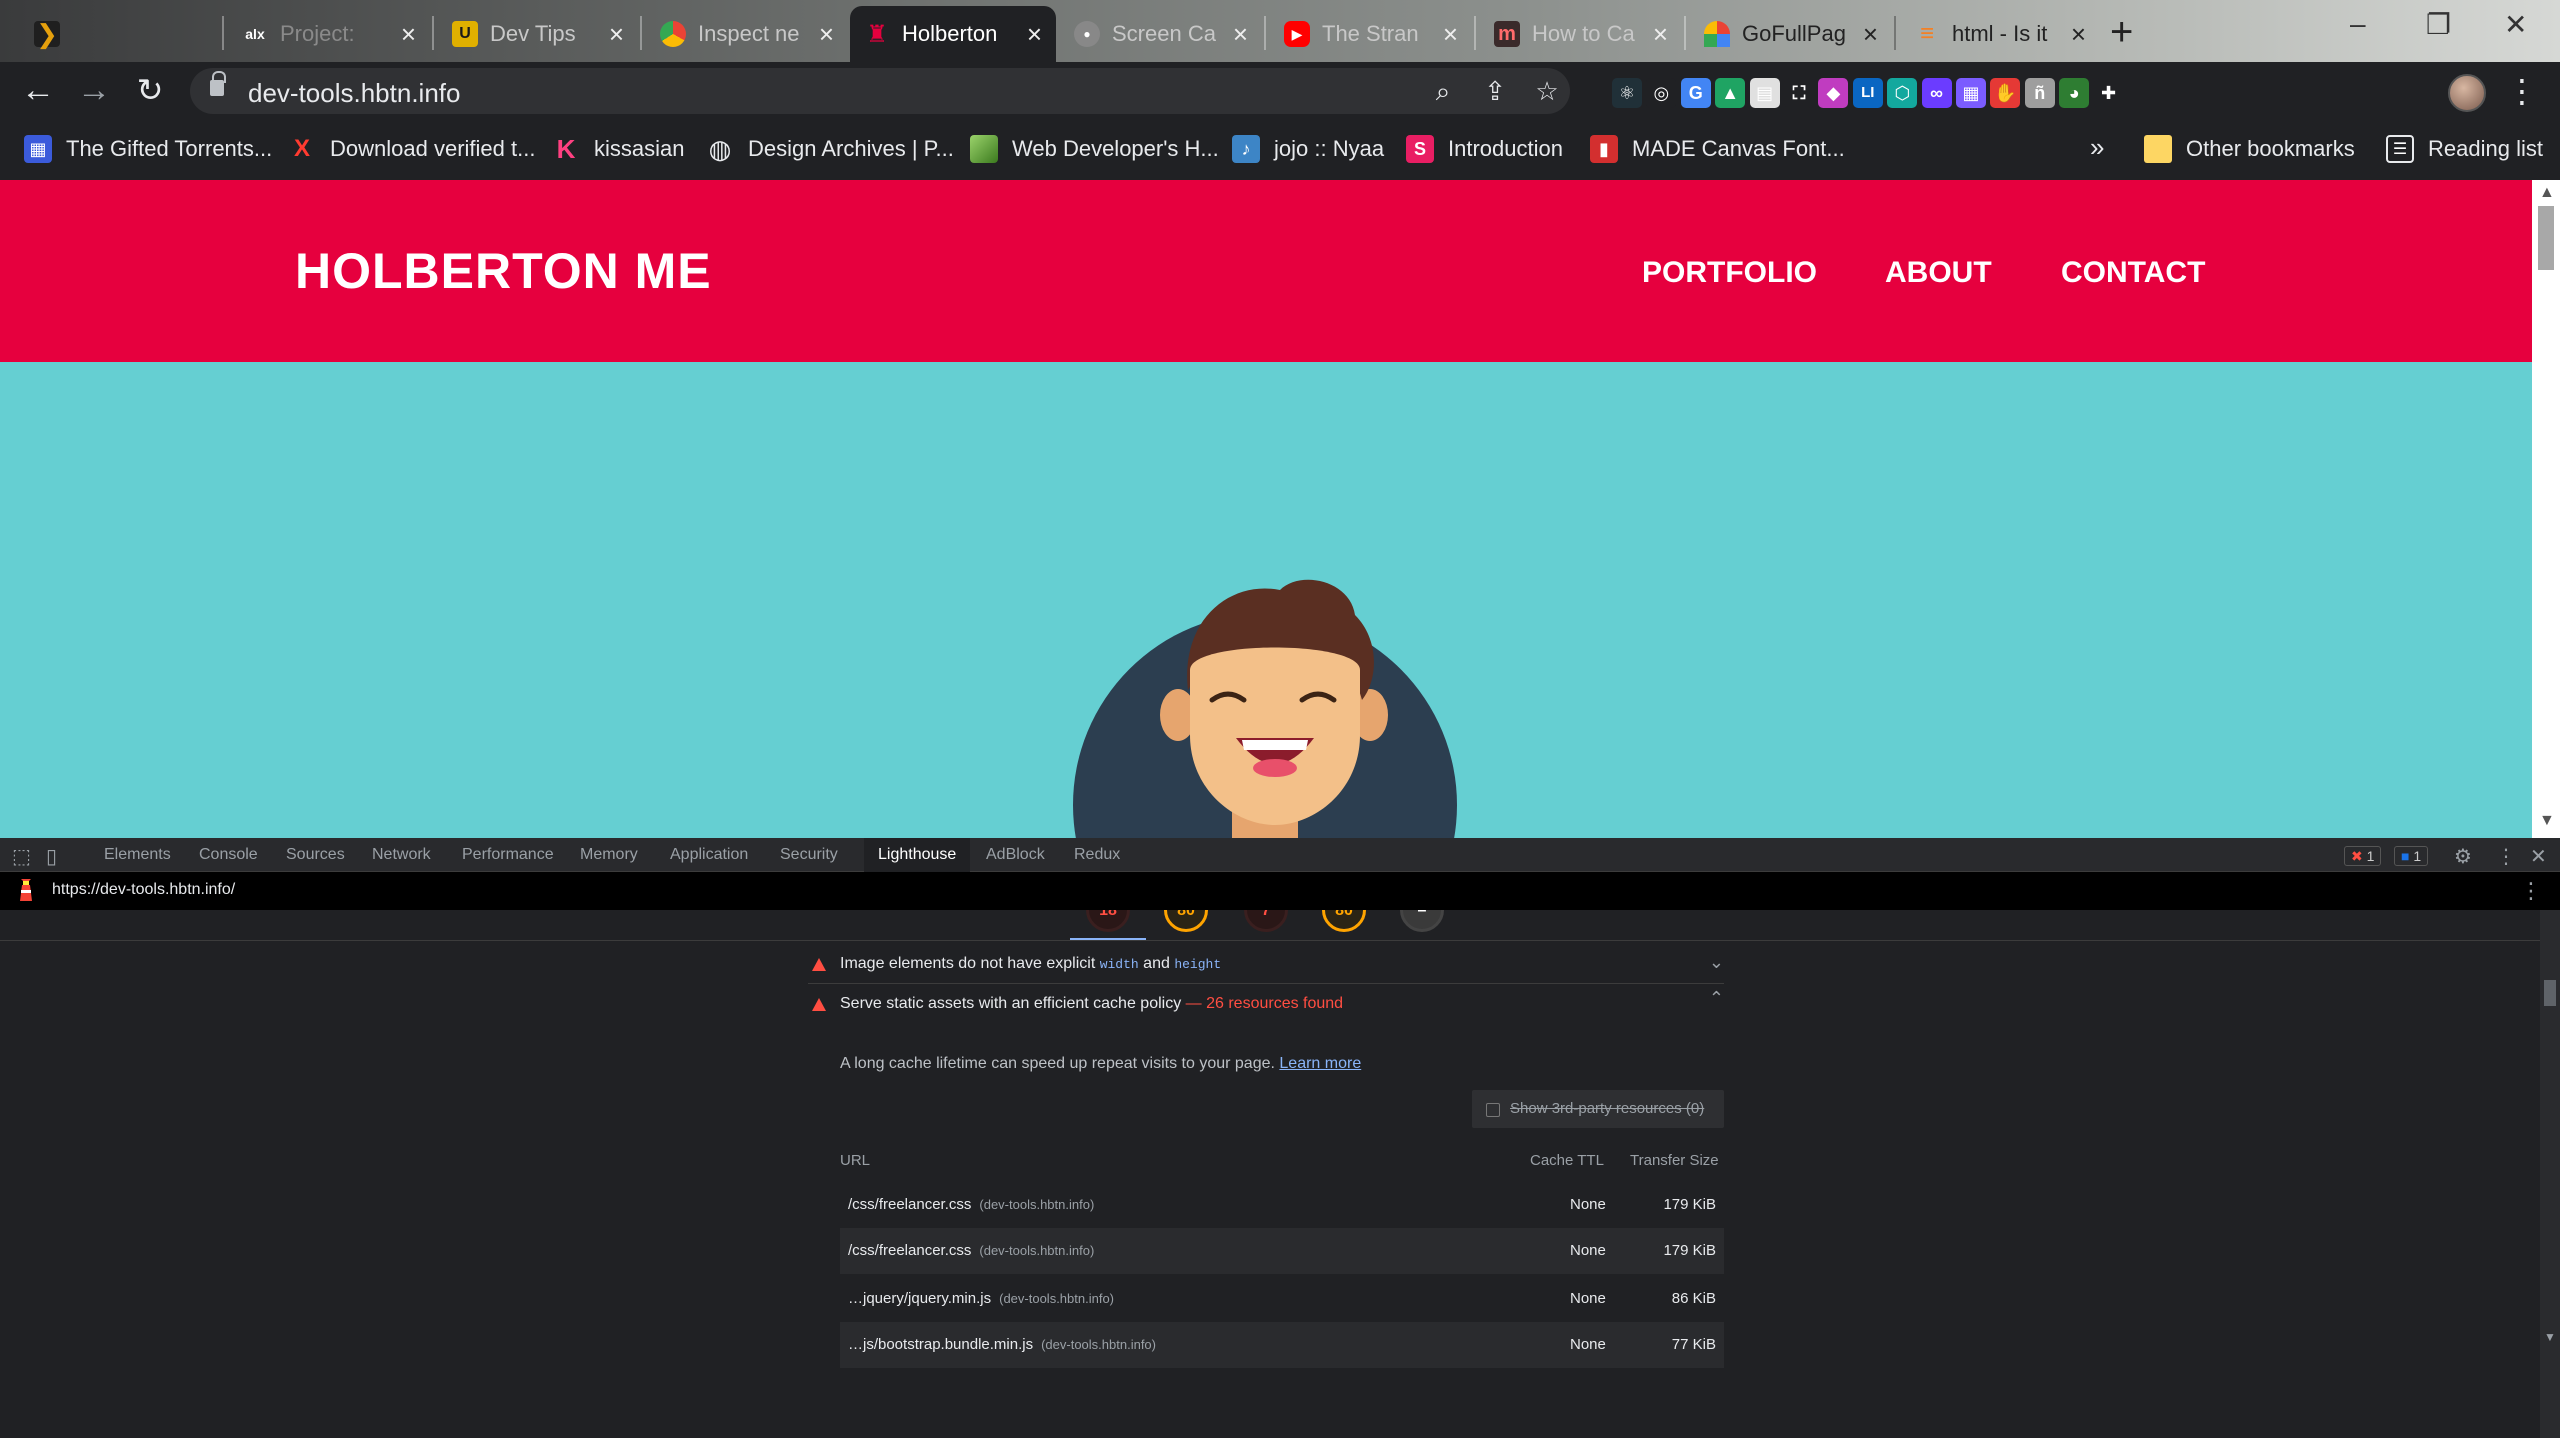 The image size is (2560, 1438). I want to click on devtools-menu-icon: ⋮, so click(2506, 856).